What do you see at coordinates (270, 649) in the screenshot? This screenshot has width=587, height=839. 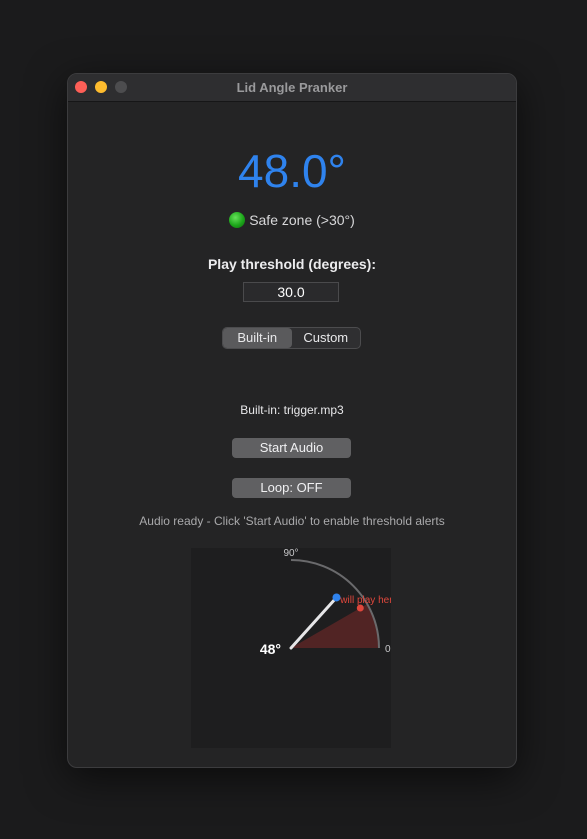 I see `angle-value-label: 48°` at bounding box center [270, 649].